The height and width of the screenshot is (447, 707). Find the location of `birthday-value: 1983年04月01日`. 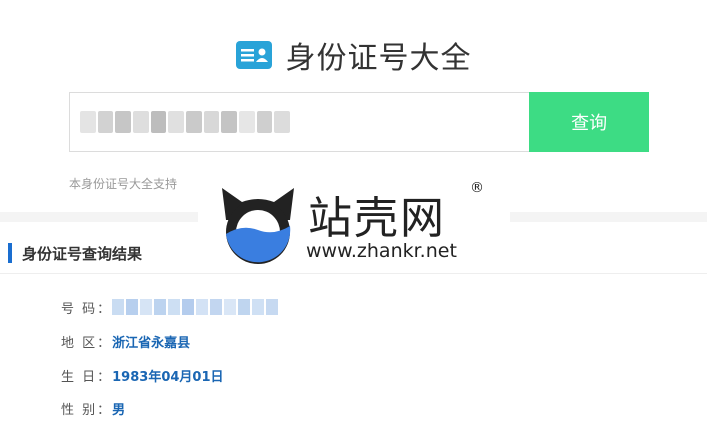

birthday-value: 1983年04月01日 is located at coordinates (168, 377).